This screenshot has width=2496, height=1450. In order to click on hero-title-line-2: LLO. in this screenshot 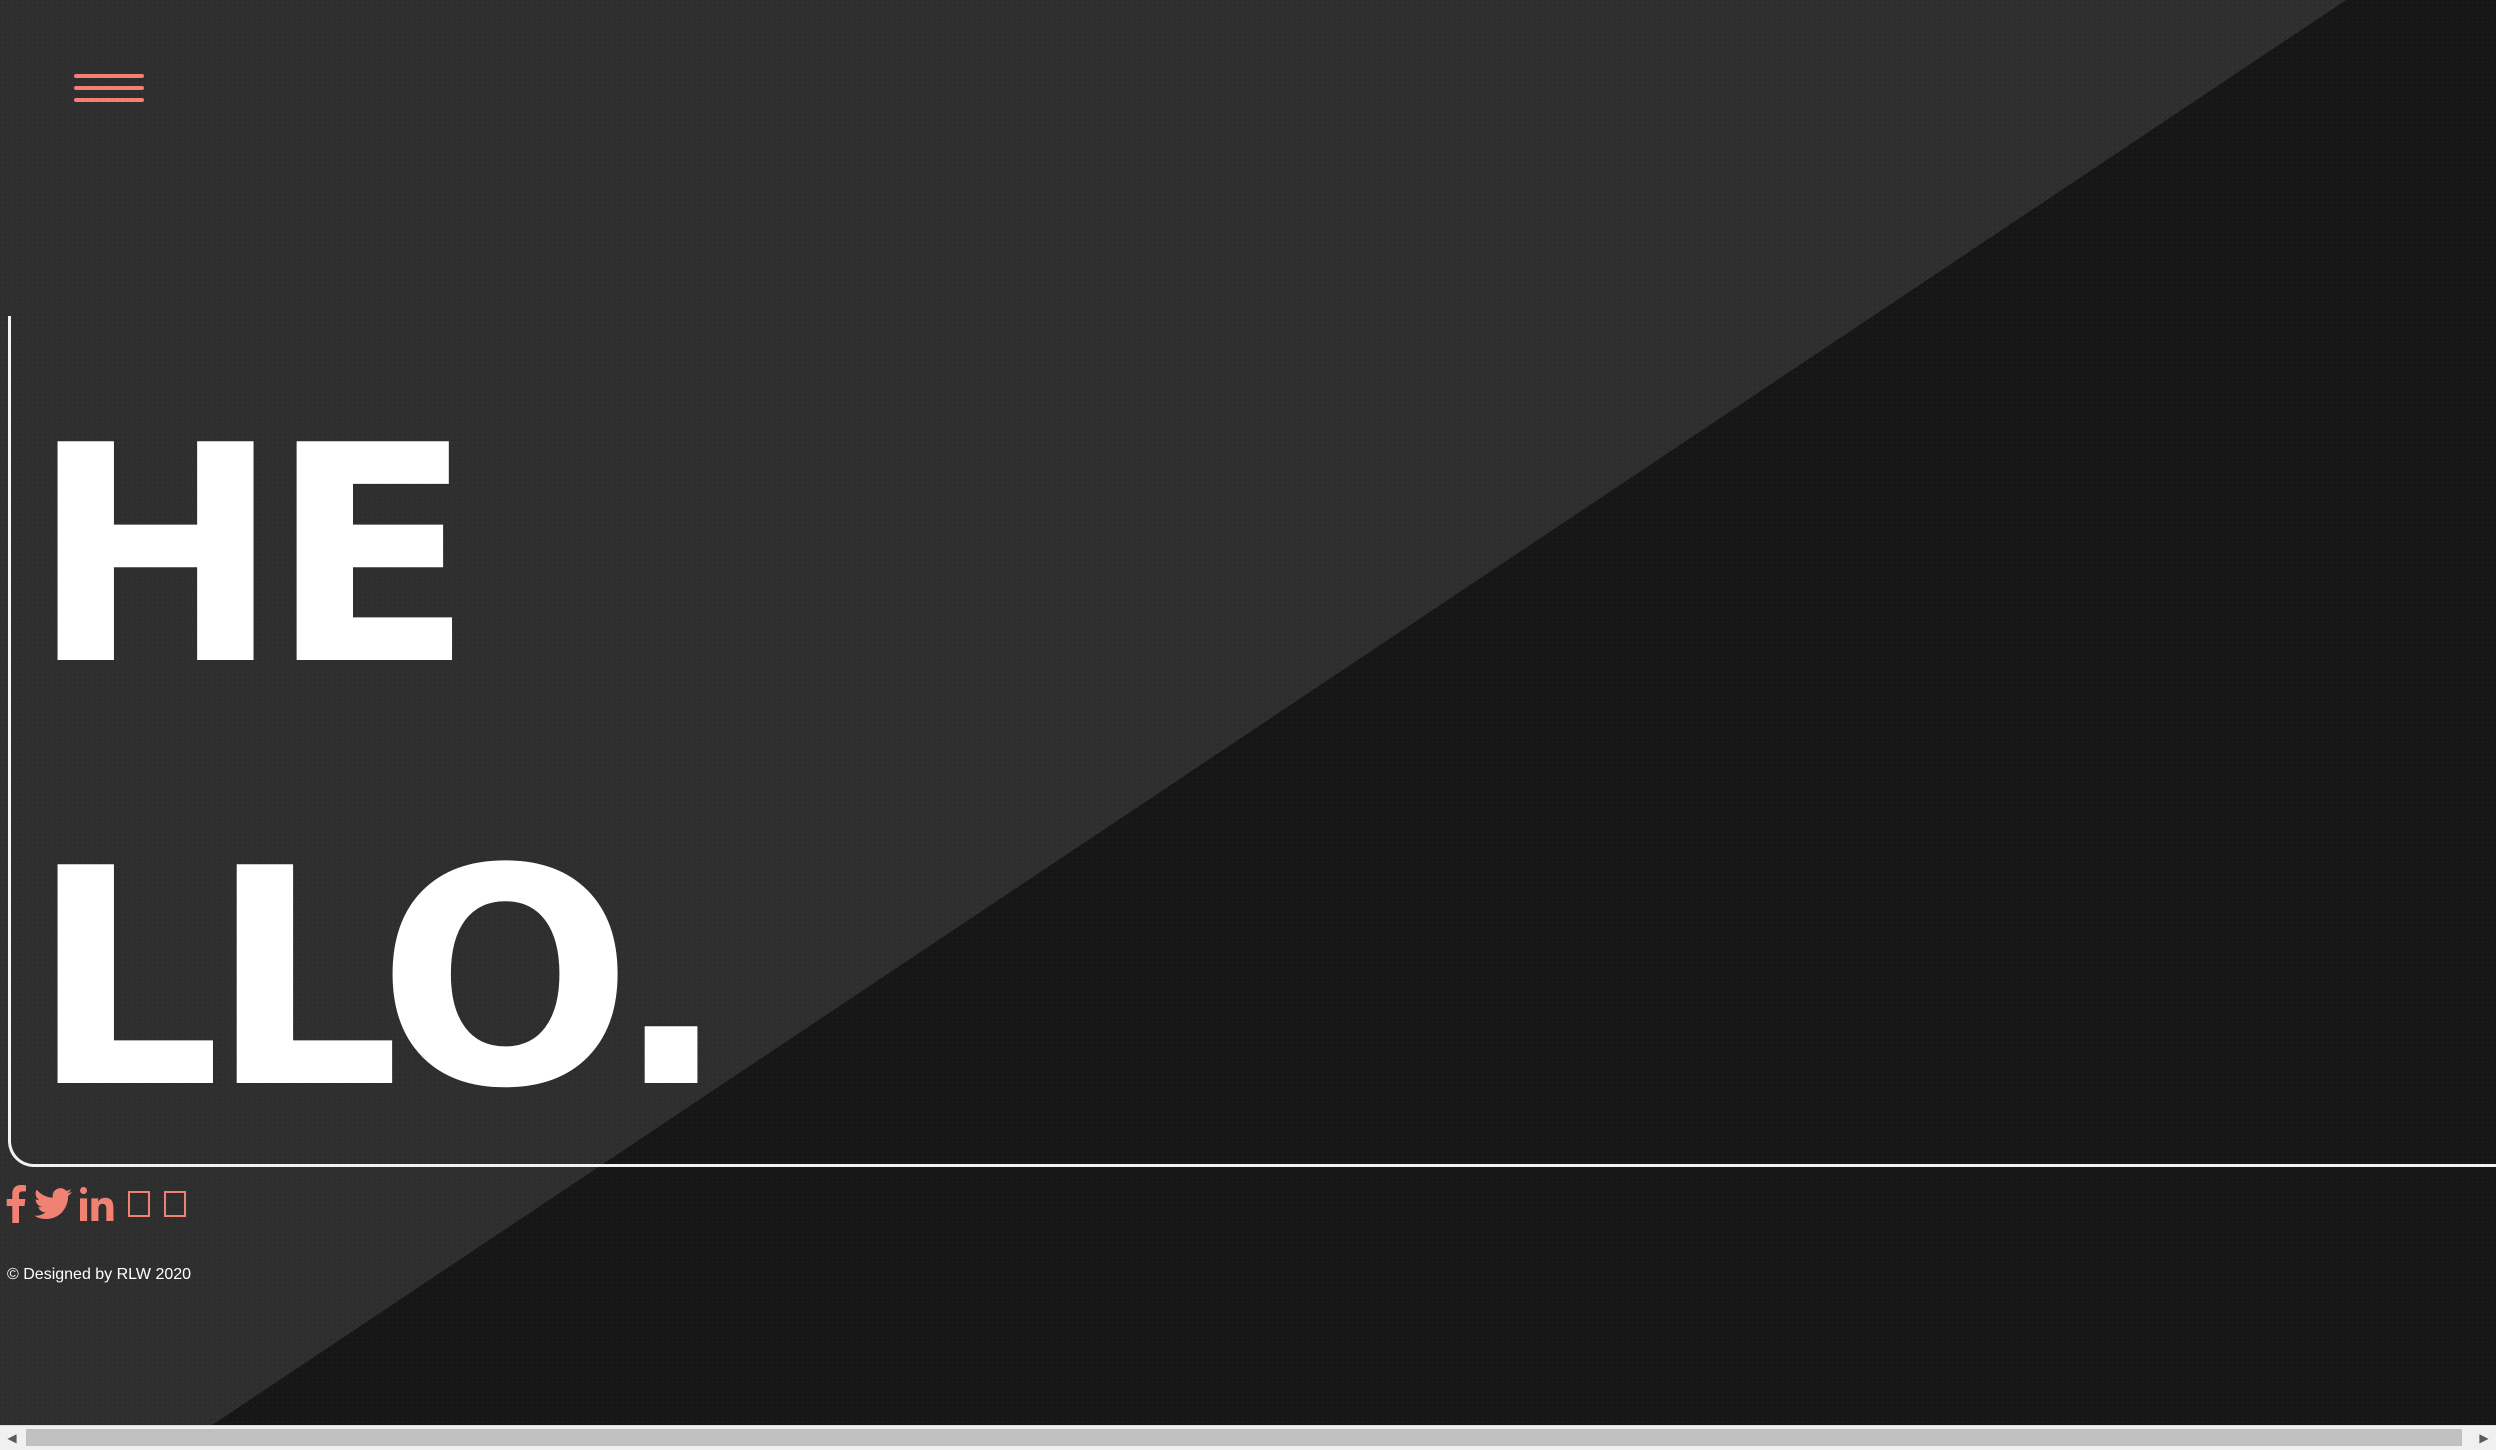, I will do `click(379, 979)`.